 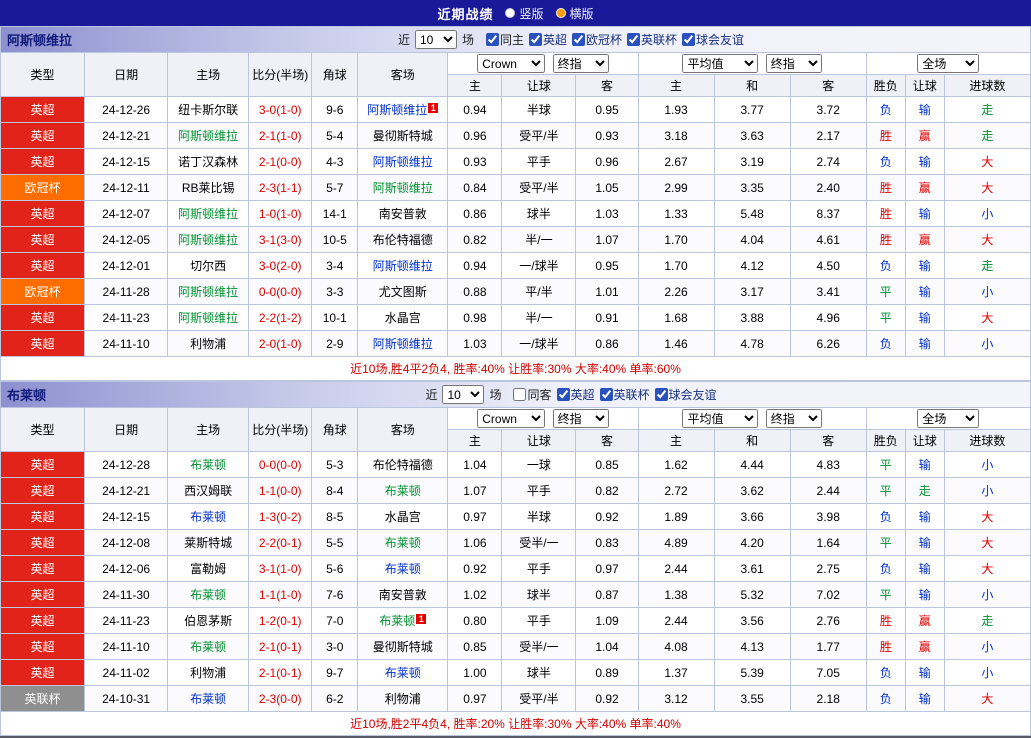 What do you see at coordinates (924, 135) in the screenshot?
I see `handicap-outcome: 赢` at bounding box center [924, 135].